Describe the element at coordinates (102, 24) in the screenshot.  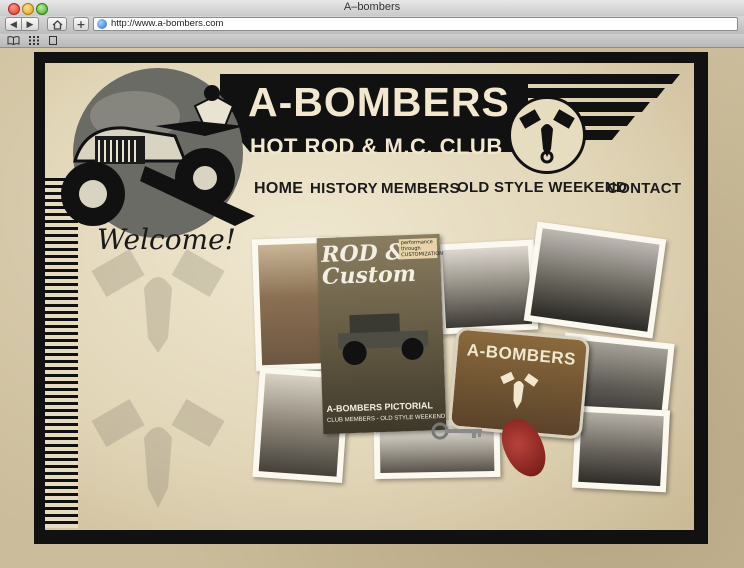
I see `globe-icon` at that location.